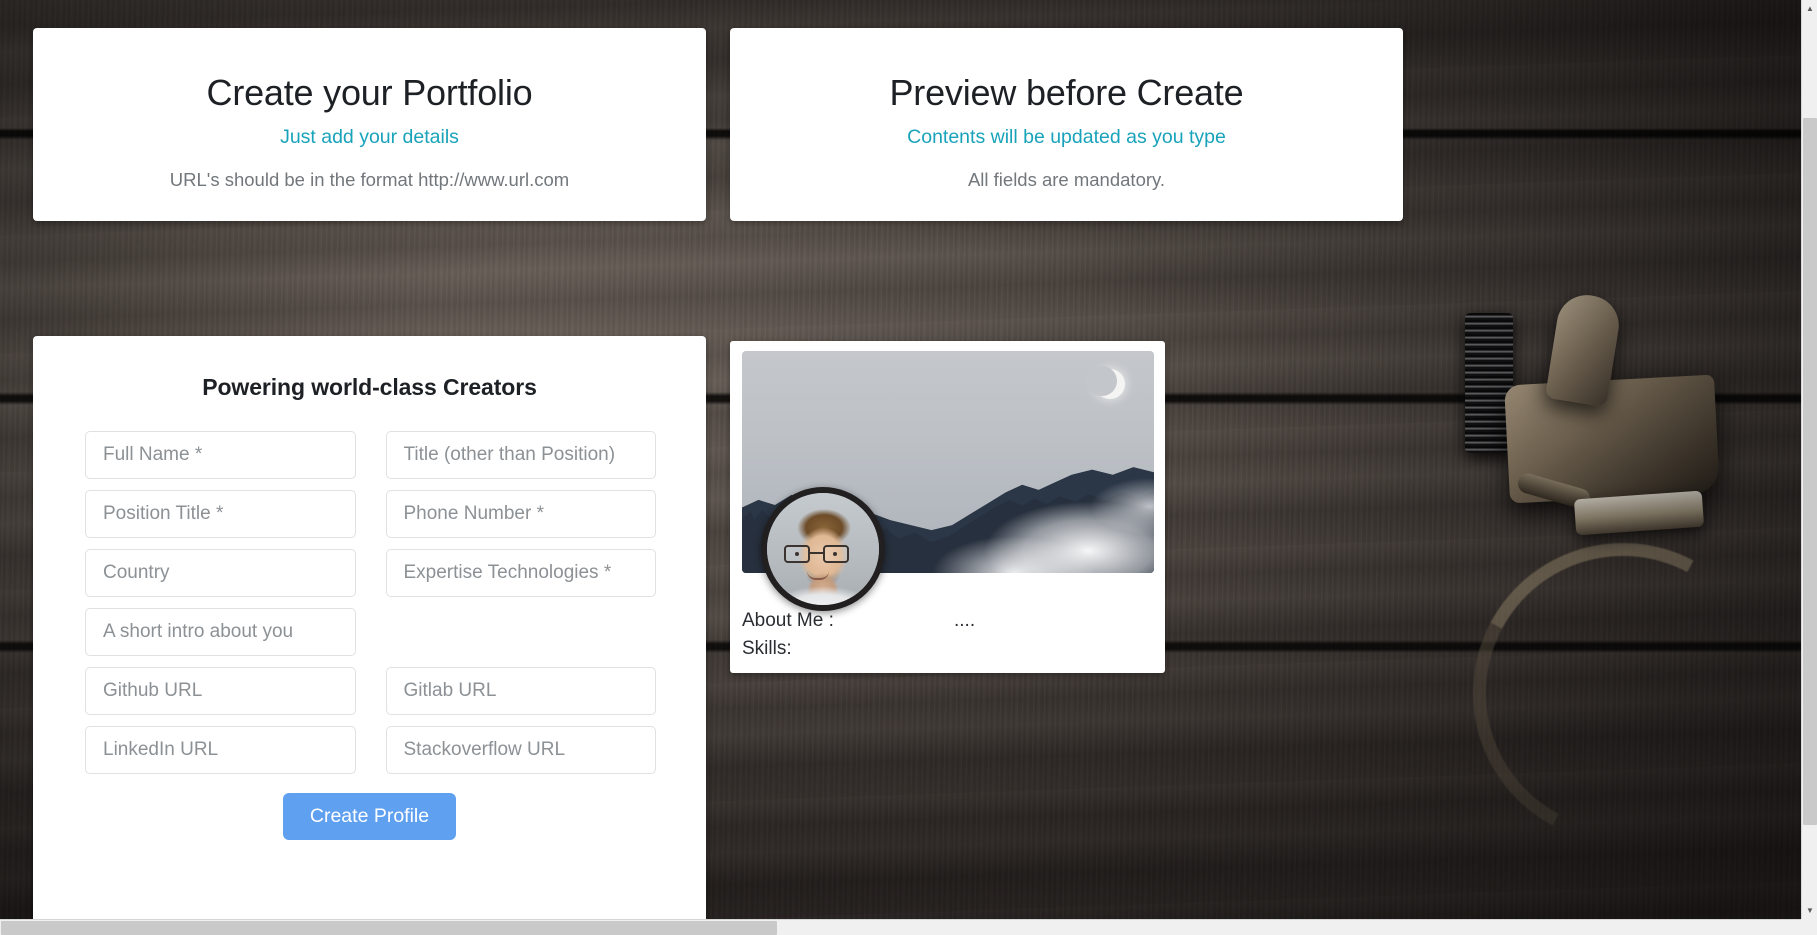 The image size is (1817, 935). I want to click on create-portfolio-title: Create your Portfolio, so click(369, 92).